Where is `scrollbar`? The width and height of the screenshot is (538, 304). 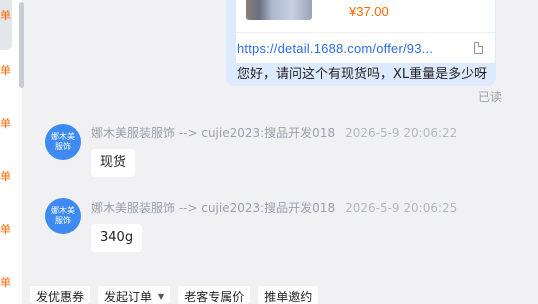 scrollbar is located at coordinates (21, 45).